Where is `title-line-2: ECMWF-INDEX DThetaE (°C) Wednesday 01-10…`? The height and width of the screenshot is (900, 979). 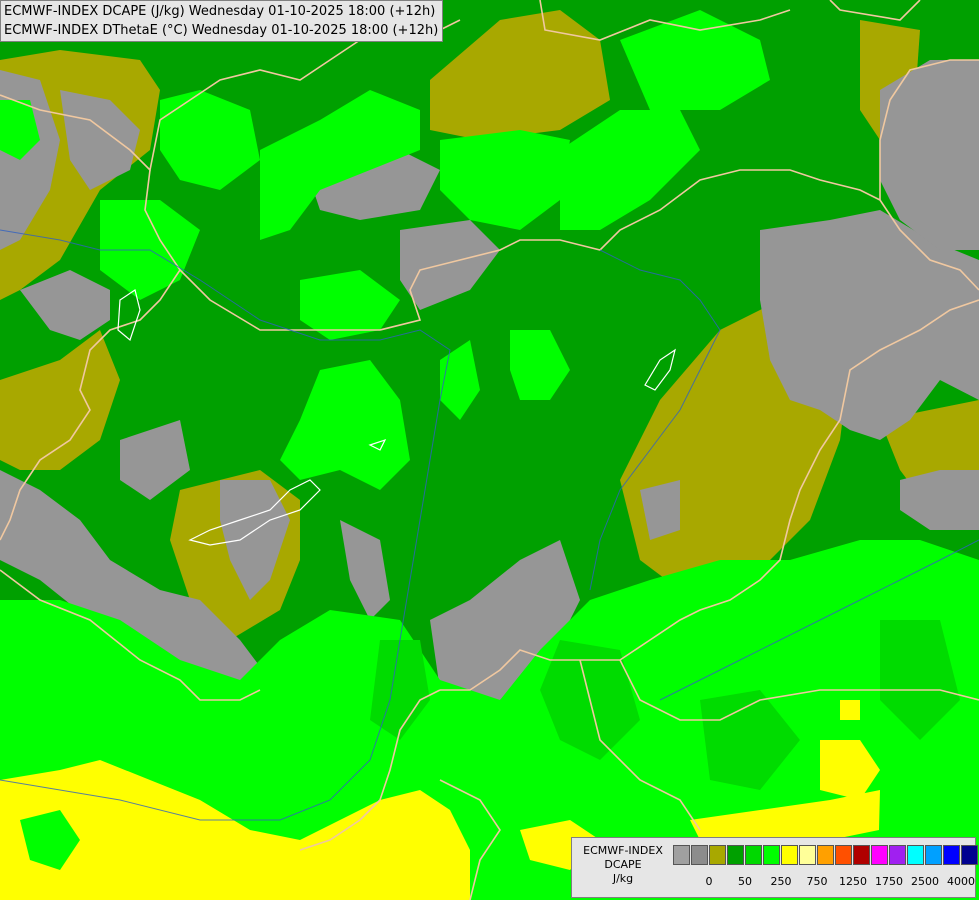 title-line-2: ECMWF-INDEX DThetaE (°C) Wednesday 01-10… is located at coordinates (221, 30).